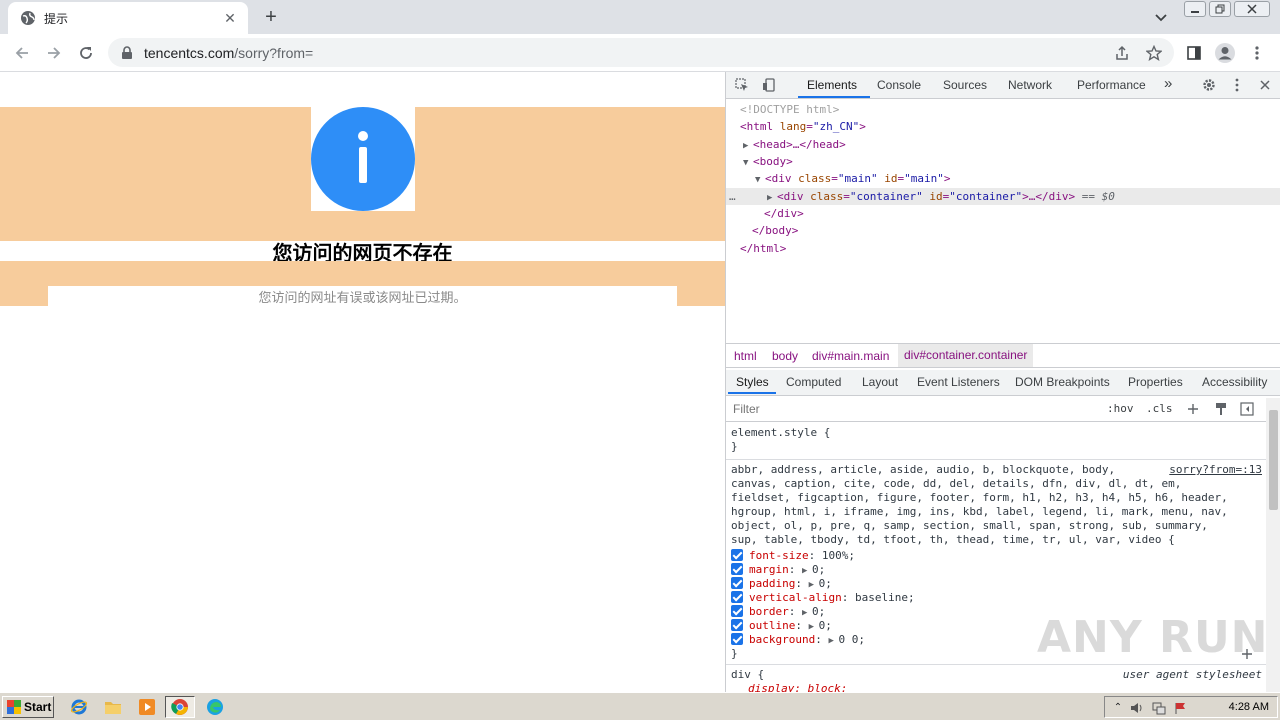 This screenshot has height=720, width=1280. What do you see at coordinates (850, 356) in the screenshot?
I see `crumb-div-main: div#main.main` at bounding box center [850, 356].